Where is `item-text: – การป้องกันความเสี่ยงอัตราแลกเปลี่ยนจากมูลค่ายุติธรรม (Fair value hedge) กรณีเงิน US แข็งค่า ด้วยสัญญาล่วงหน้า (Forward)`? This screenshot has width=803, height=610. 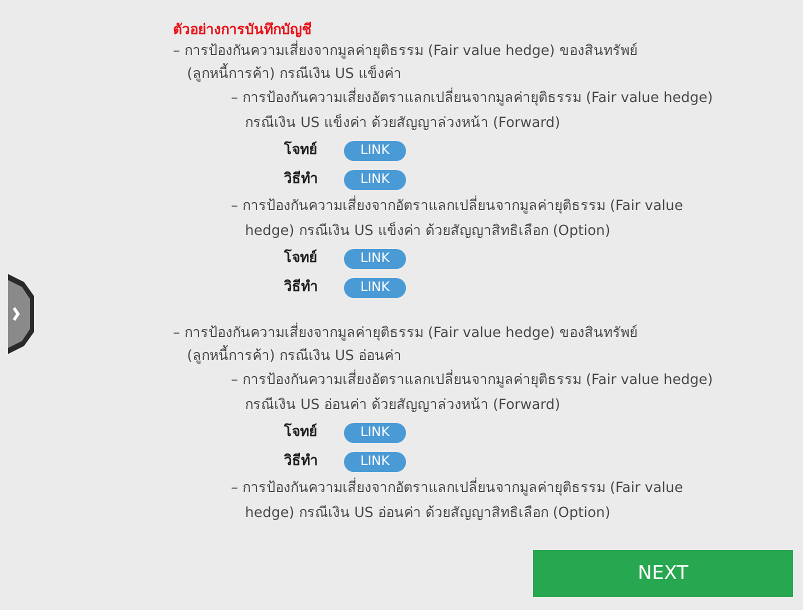
item-text: – การป้องกันความเสี่ยงอัตราแลกเปลี่ยนจากมูลค่ายุติธรรม (Fair value hedge) กรณีเงิน US แข็งค่า ด้วยสัญญาล่วงหน้า (Forward) is located at coordinates (481, 111).